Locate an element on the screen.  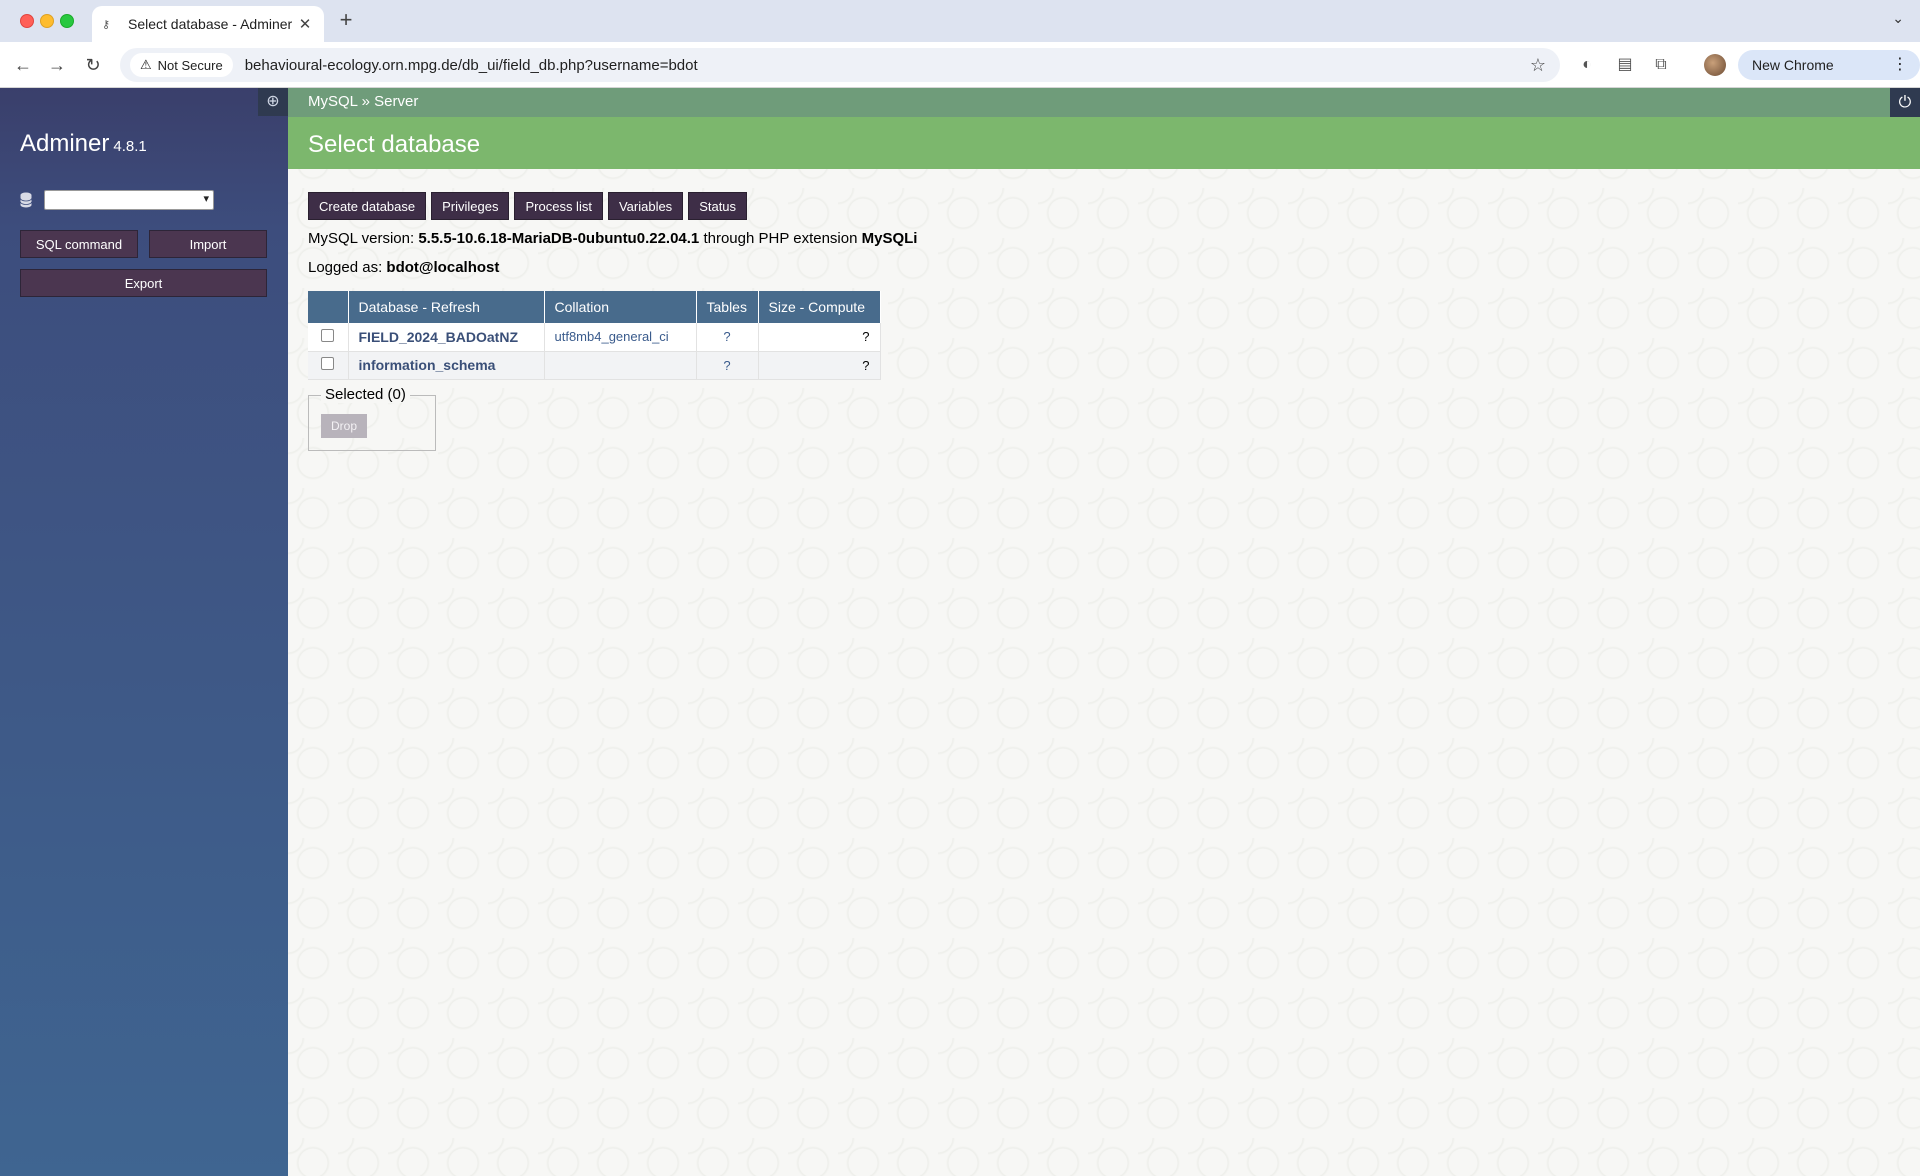
security-chip: ⚠ Not Secure is located at coordinates (181, 65).